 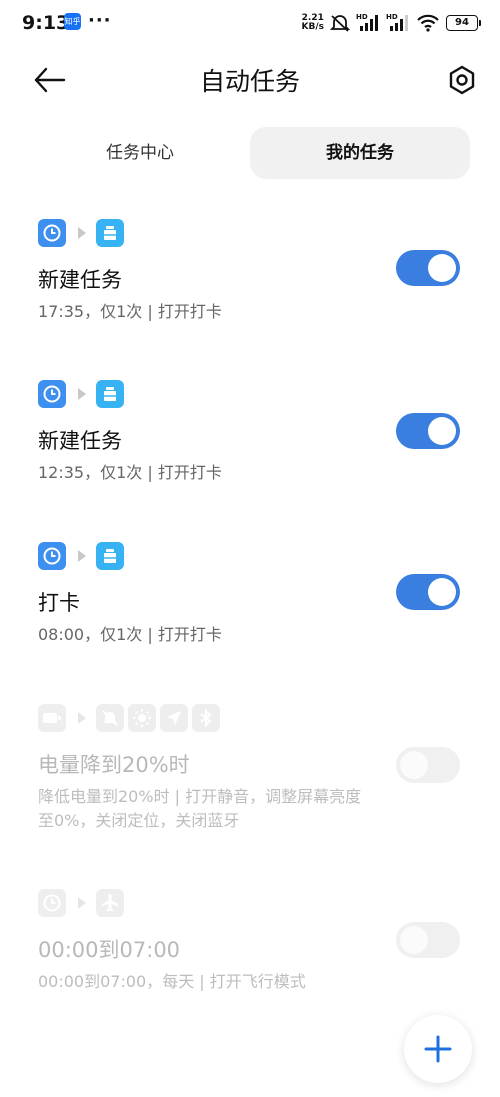 I want to click on task-item: 新建任务 17:35，仅1次 | 打开打卡, so click(x=253, y=271).